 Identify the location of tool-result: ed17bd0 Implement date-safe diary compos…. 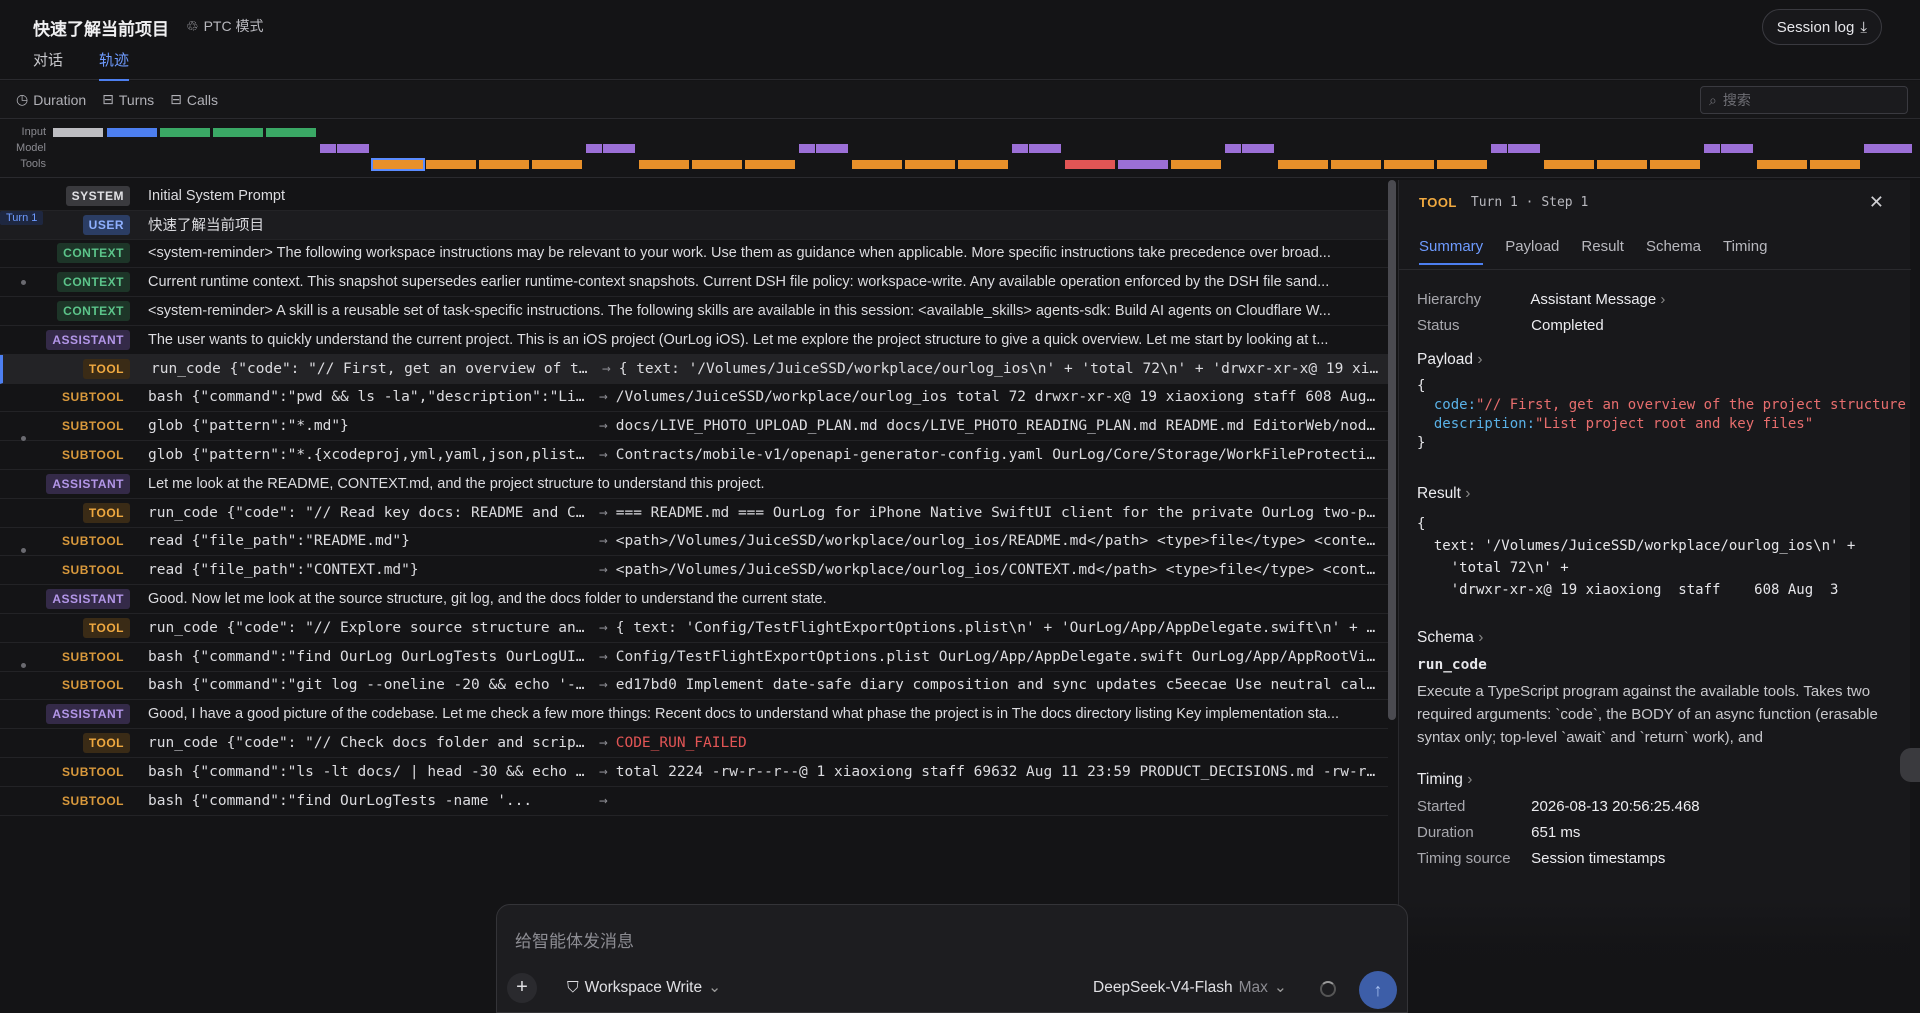
(995, 685).